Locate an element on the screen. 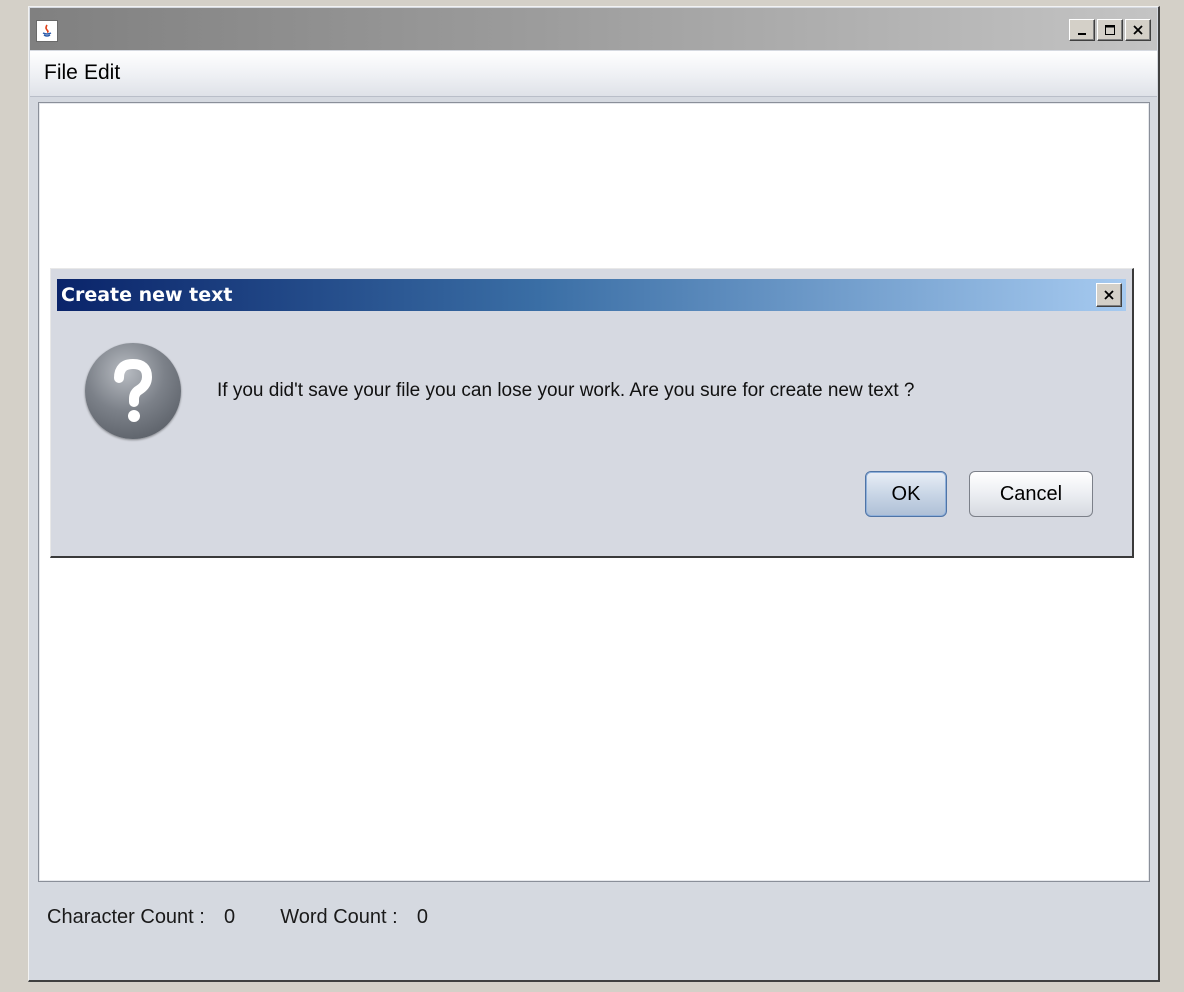  maximize-icon is located at coordinates (1110, 30).